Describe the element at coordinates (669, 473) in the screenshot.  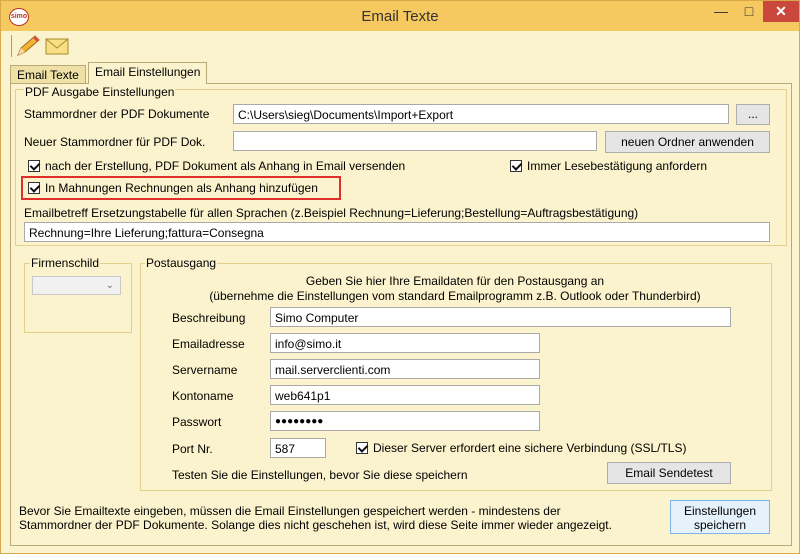
I see `email-send-test-button: Email Sendetest` at that location.